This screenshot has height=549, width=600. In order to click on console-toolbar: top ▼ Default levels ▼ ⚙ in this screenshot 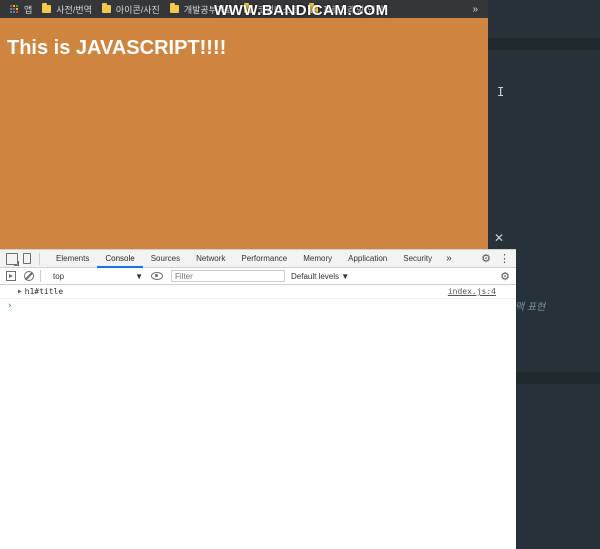, I will do `click(258, 276)`.